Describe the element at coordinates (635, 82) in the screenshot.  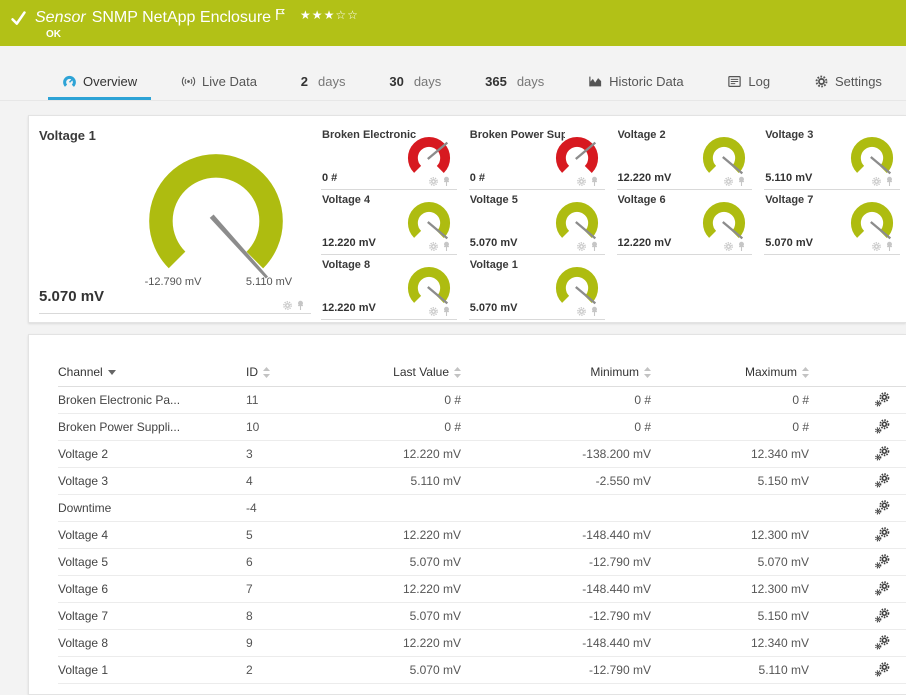
I see `tab-historic-data: Historic Data` at that location.